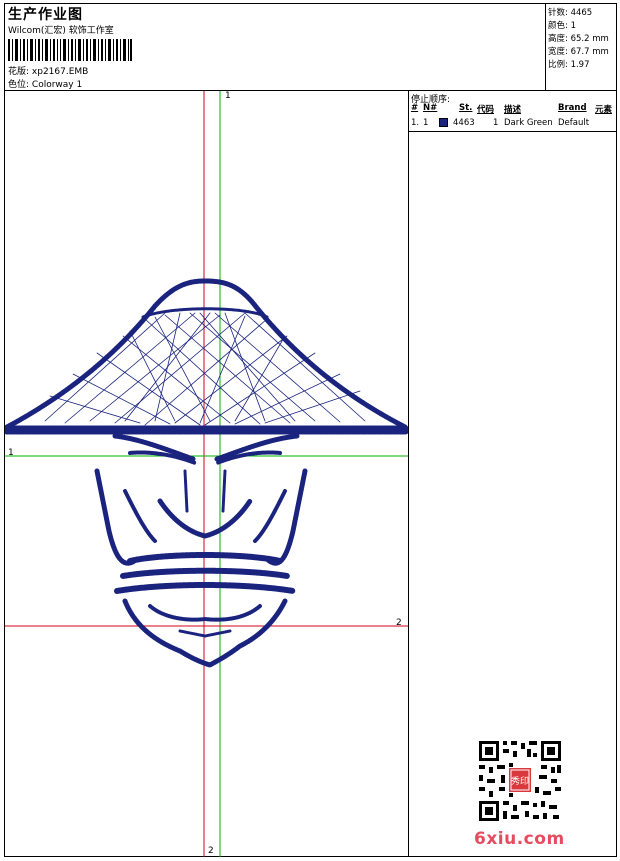 The height and width of the screenshot is (861, 620). Describe the element at coordinates (464, 123) in the screenshot. I see `row-stitches: 4463` at that location.